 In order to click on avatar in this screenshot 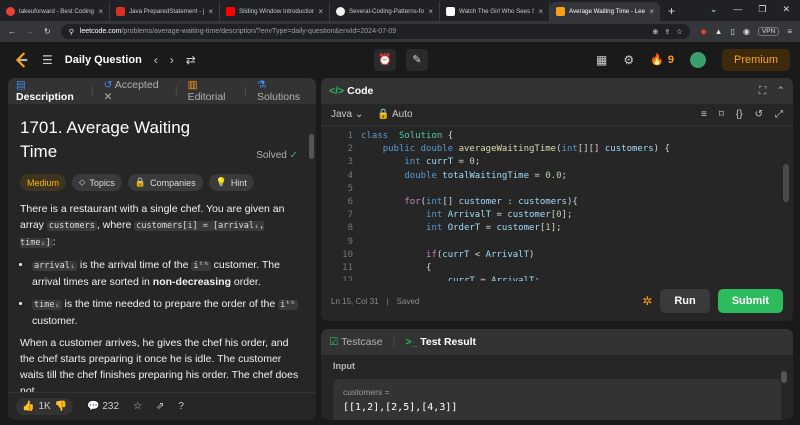, I will do `click(697, 59)`.